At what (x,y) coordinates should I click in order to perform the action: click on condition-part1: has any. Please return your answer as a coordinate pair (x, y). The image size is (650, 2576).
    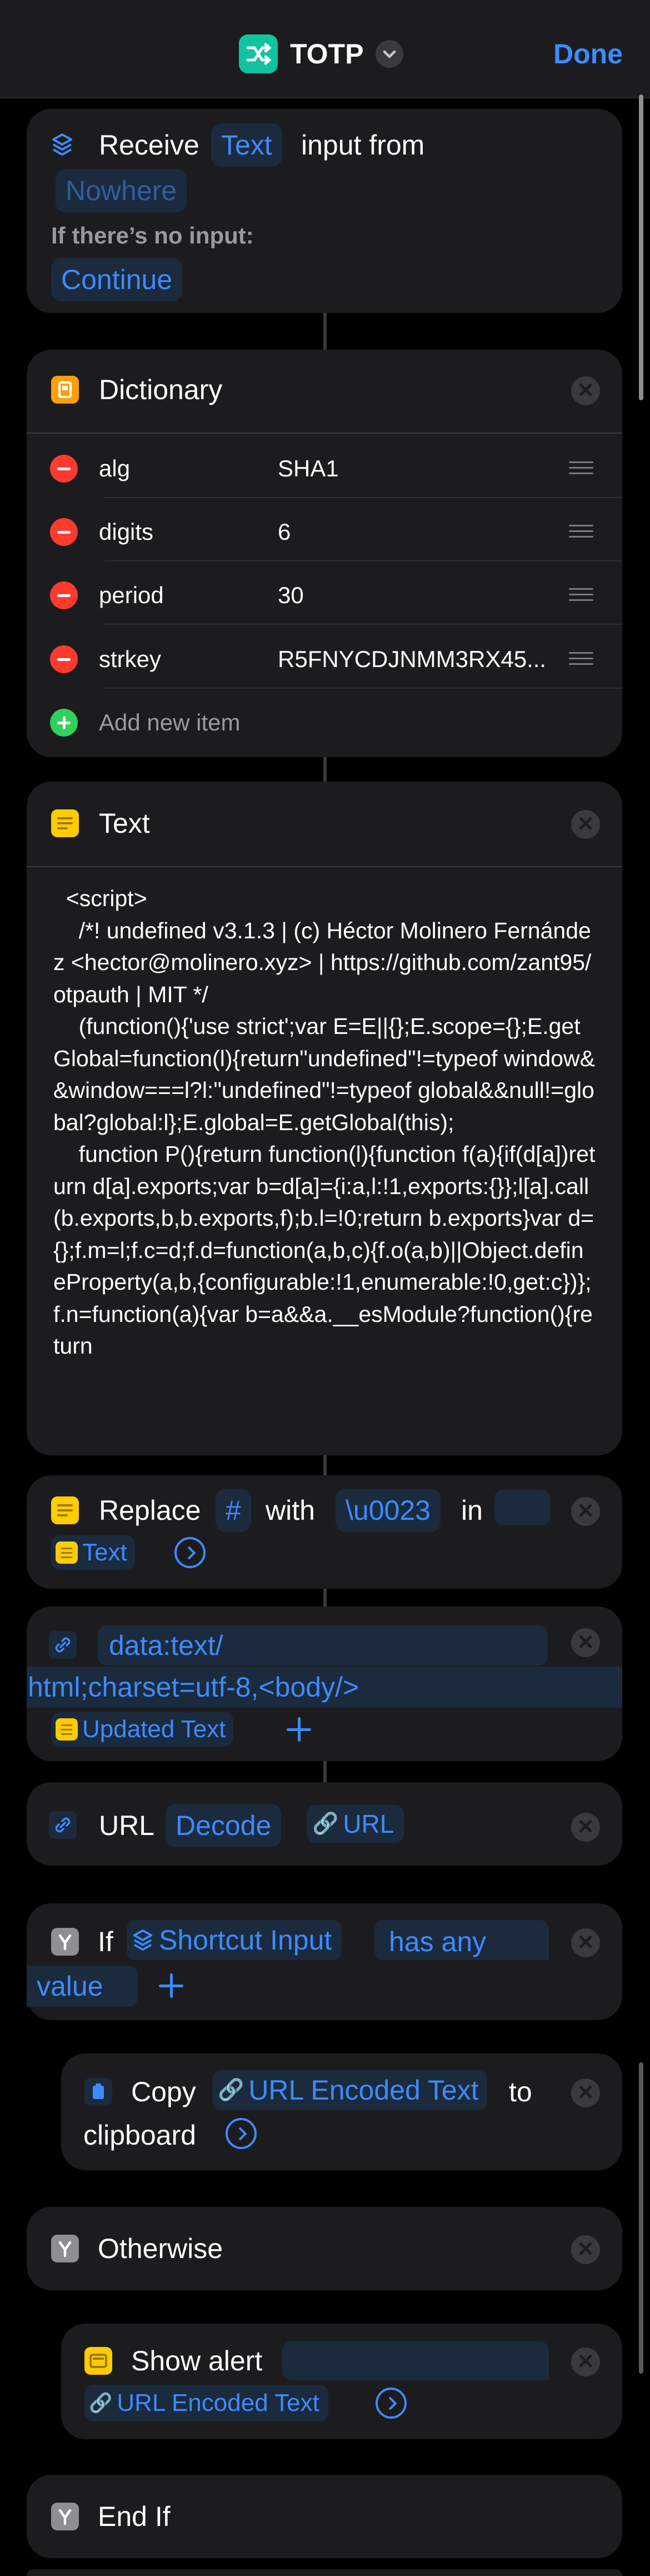
    Looking at the image, I should click on (437, 1942).